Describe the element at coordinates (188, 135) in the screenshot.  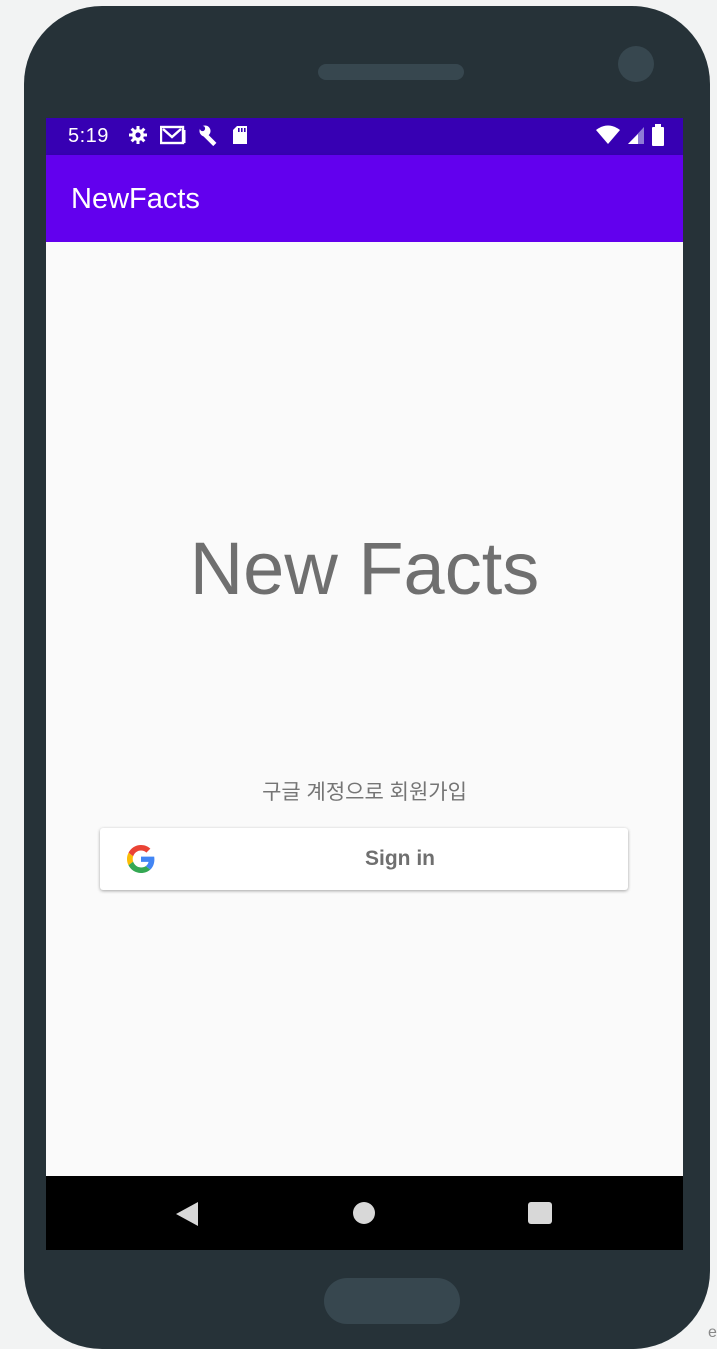
I see `notification-icons` at that location.